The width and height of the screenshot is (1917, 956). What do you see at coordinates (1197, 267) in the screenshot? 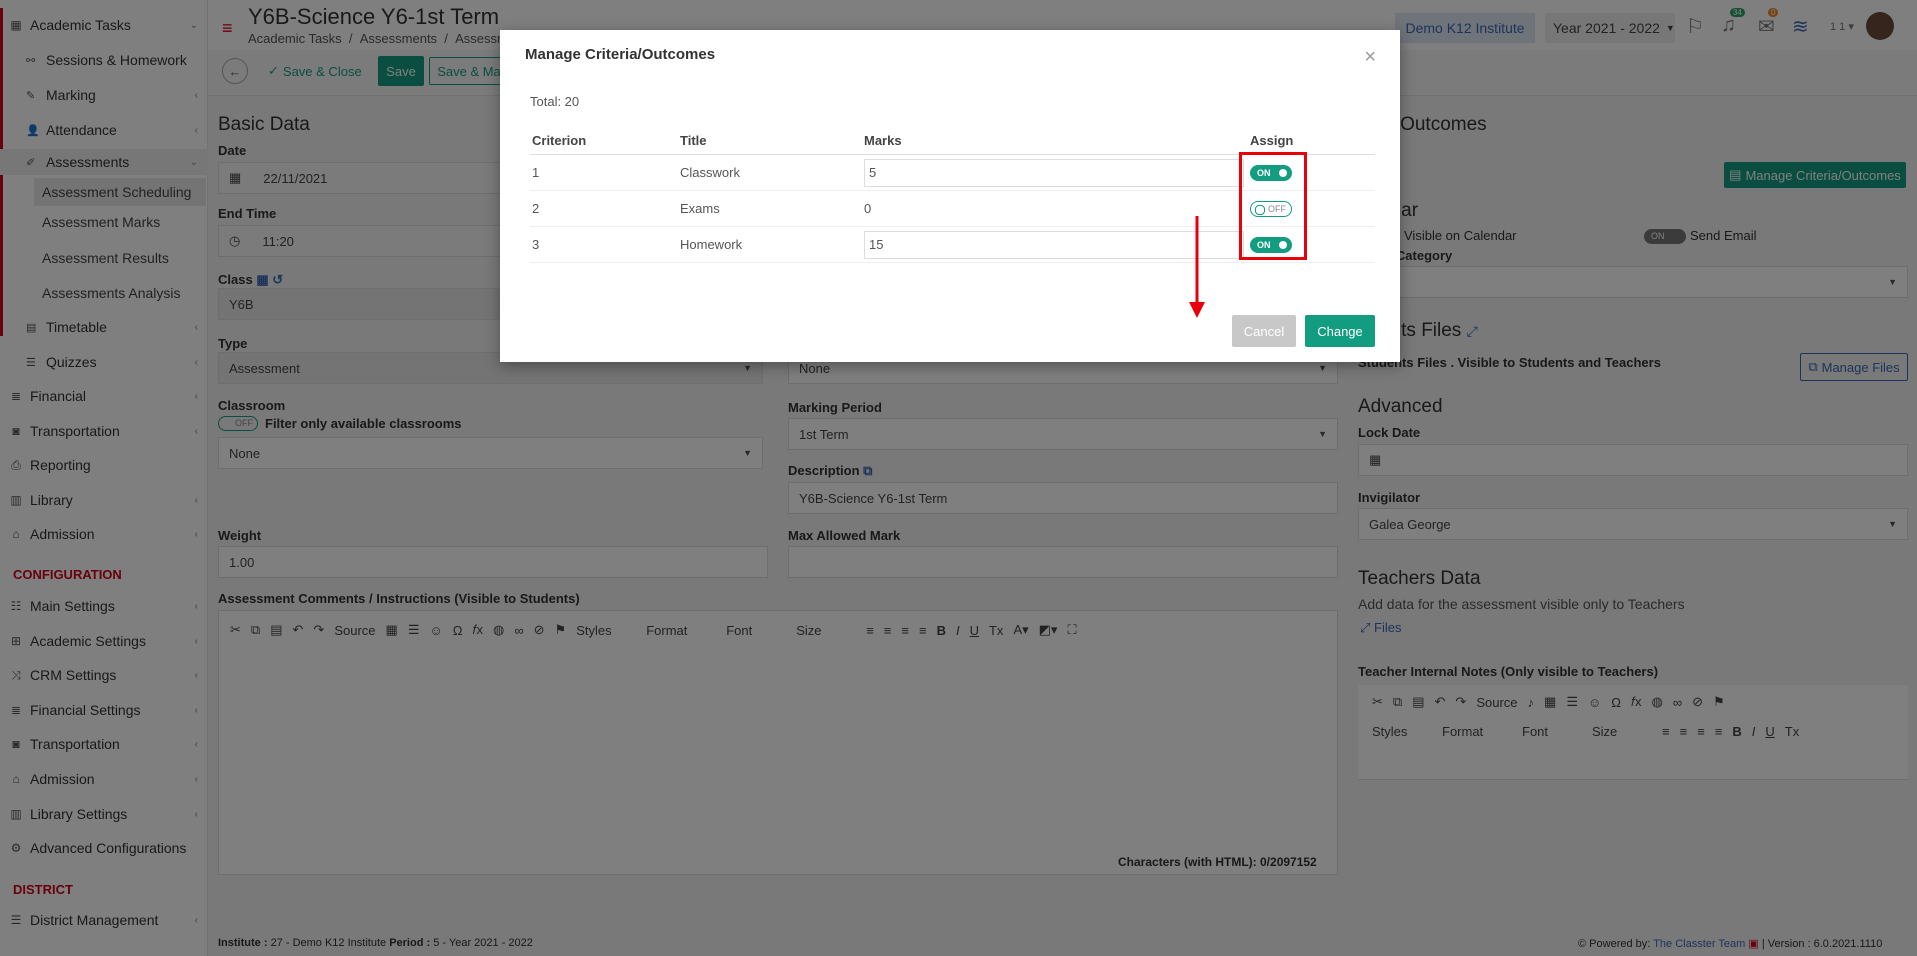
I see `annotation-arrow` at bounding box center [1197, 267].